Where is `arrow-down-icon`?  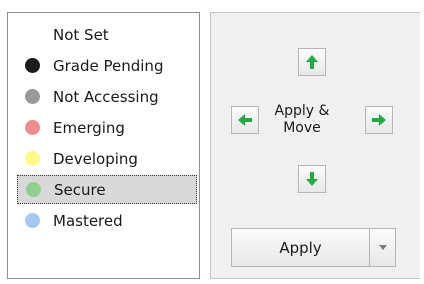
arrow-down-icon is located at coordinates (312, 179).